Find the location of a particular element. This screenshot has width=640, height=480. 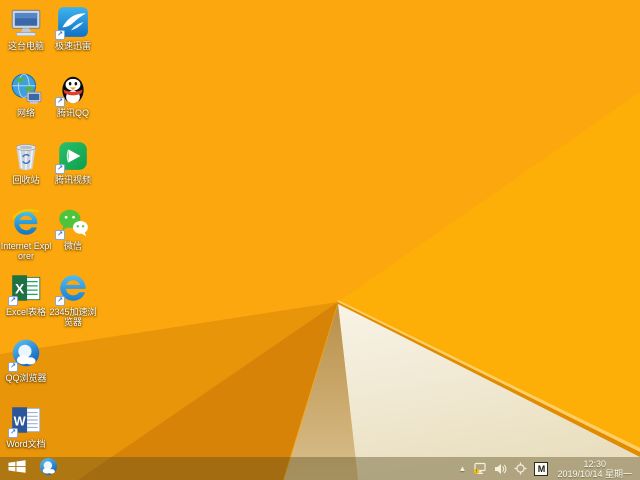

desktop-icon-network: 网络 is located at coordinates (26, 95).